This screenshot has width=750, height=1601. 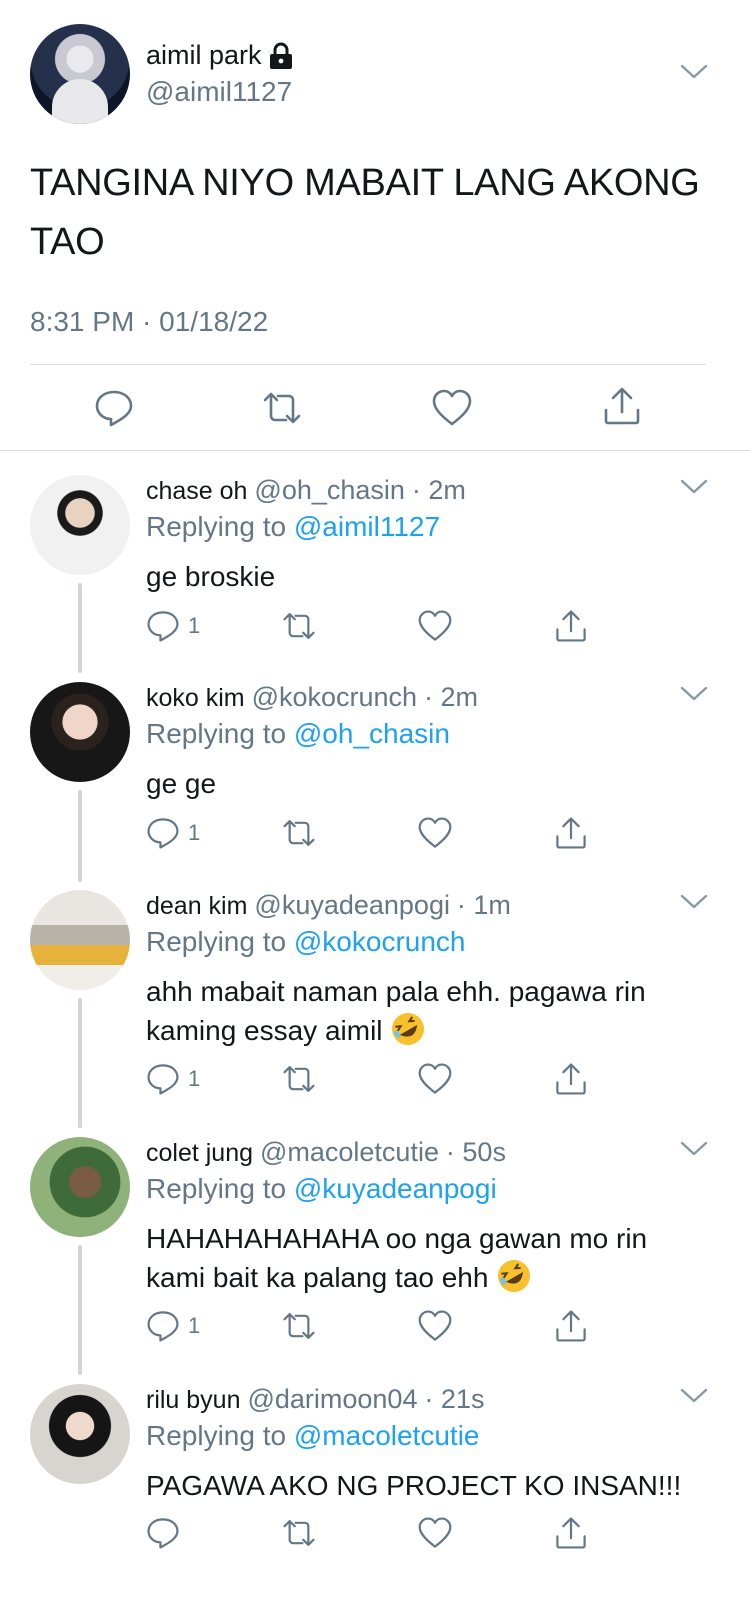 What do you see at coordinates (365, 212) in the screenshot?
I see `tweet-text: TANGINA NIYO MABAIT LANG AKONG TAO` at bounding box center [365, 212].